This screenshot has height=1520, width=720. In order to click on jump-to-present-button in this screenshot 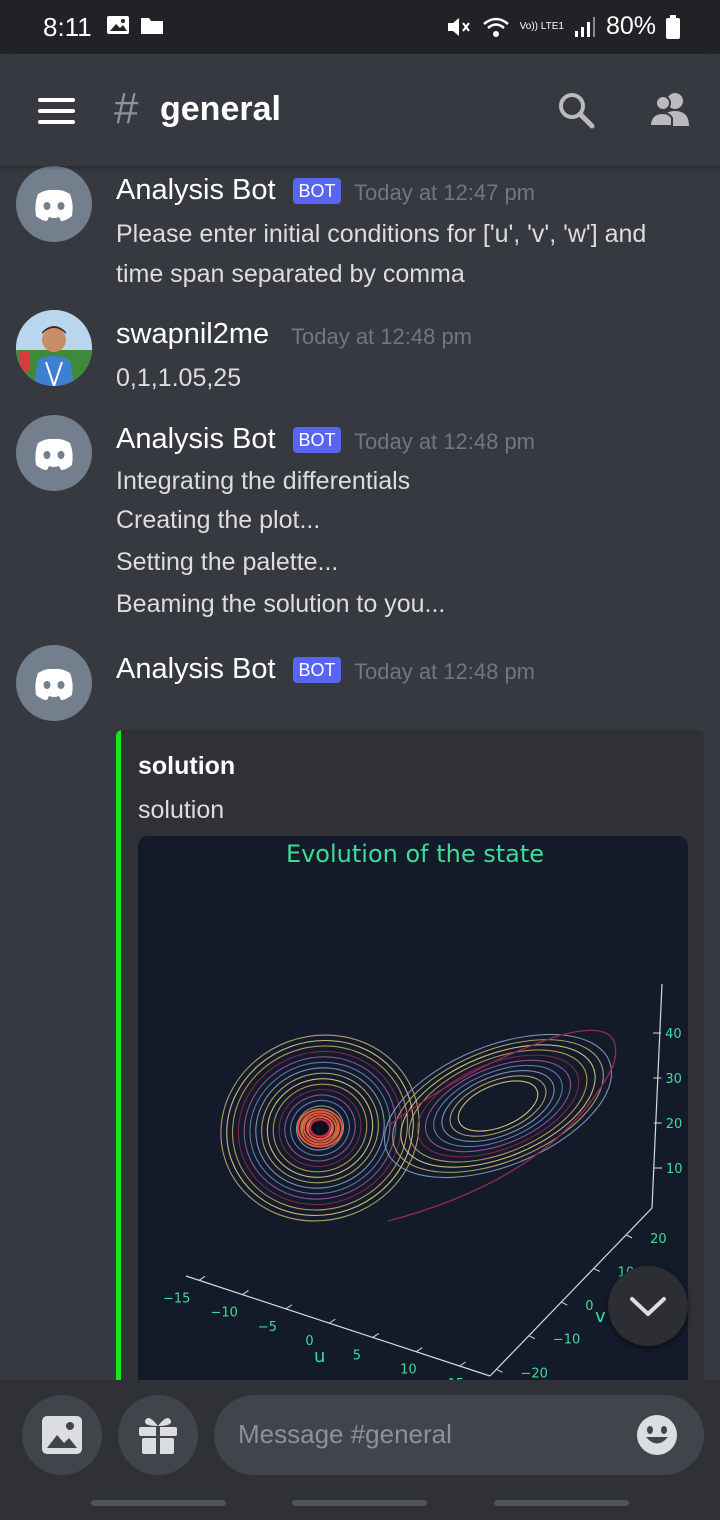, I will do `click(648, 1306)`.